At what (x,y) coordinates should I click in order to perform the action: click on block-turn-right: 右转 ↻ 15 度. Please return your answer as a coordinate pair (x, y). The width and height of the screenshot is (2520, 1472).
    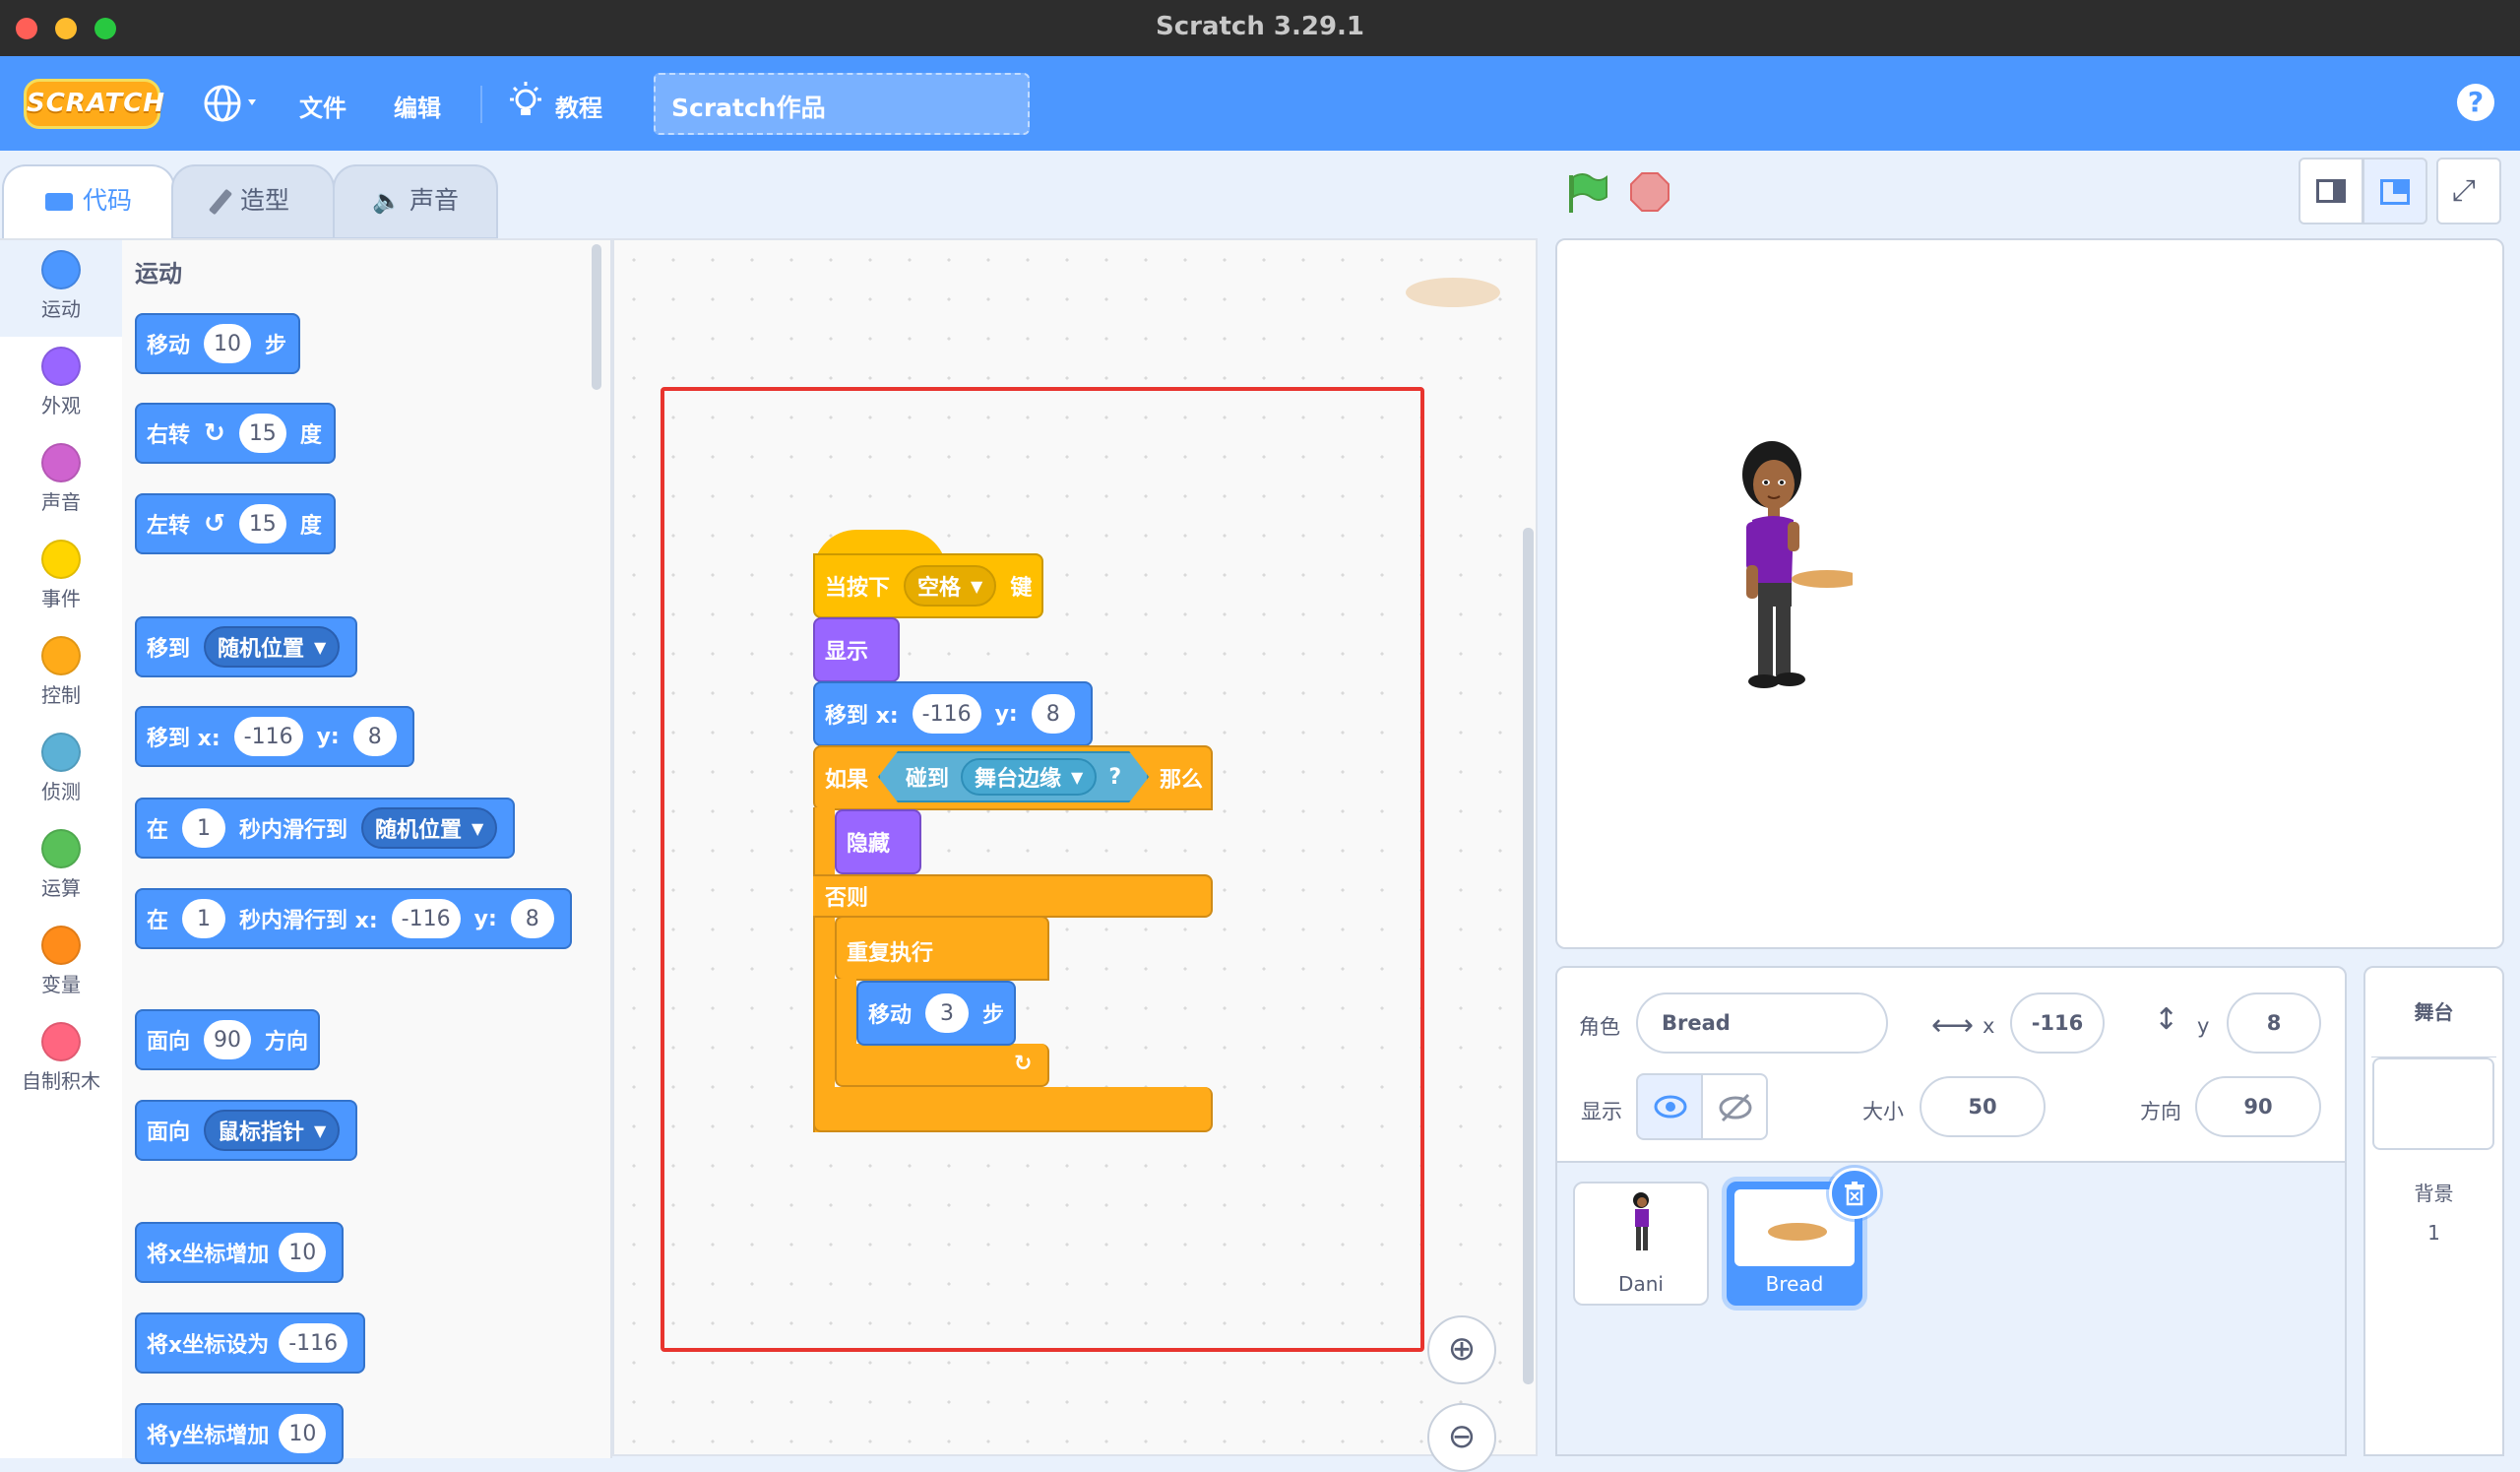
    Looking at the image, I should click on (235, 433).